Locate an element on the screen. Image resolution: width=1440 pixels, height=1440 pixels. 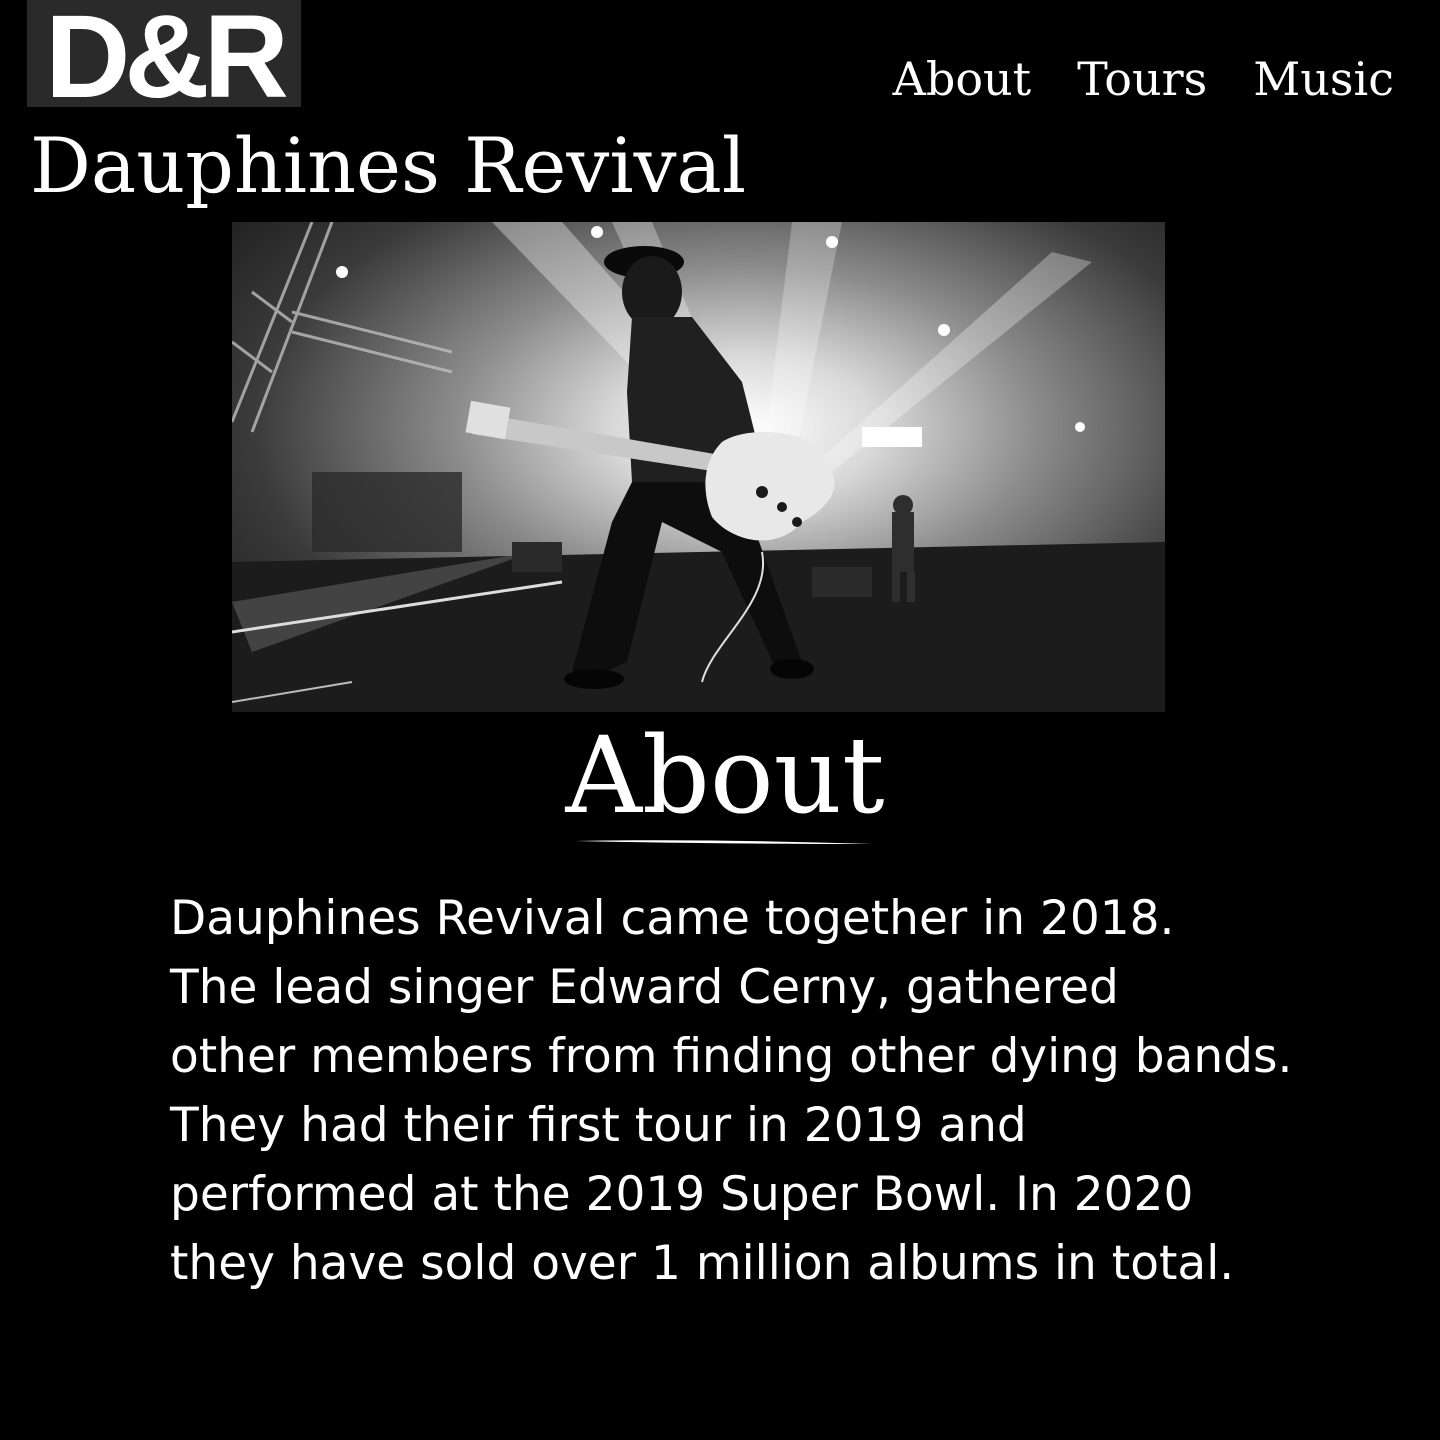
logo-text: D&R is located at coordinates (167, 53).